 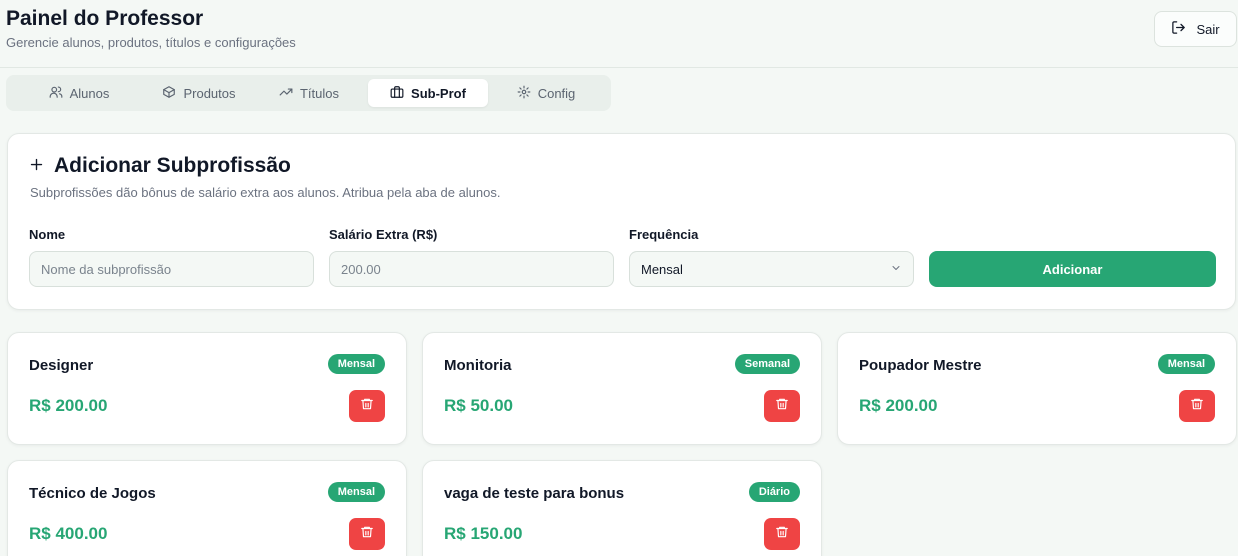 I want to click on subprofession-card: Poupador Mestre Mensal R$ 200.00, so click(x=1037, y=388).